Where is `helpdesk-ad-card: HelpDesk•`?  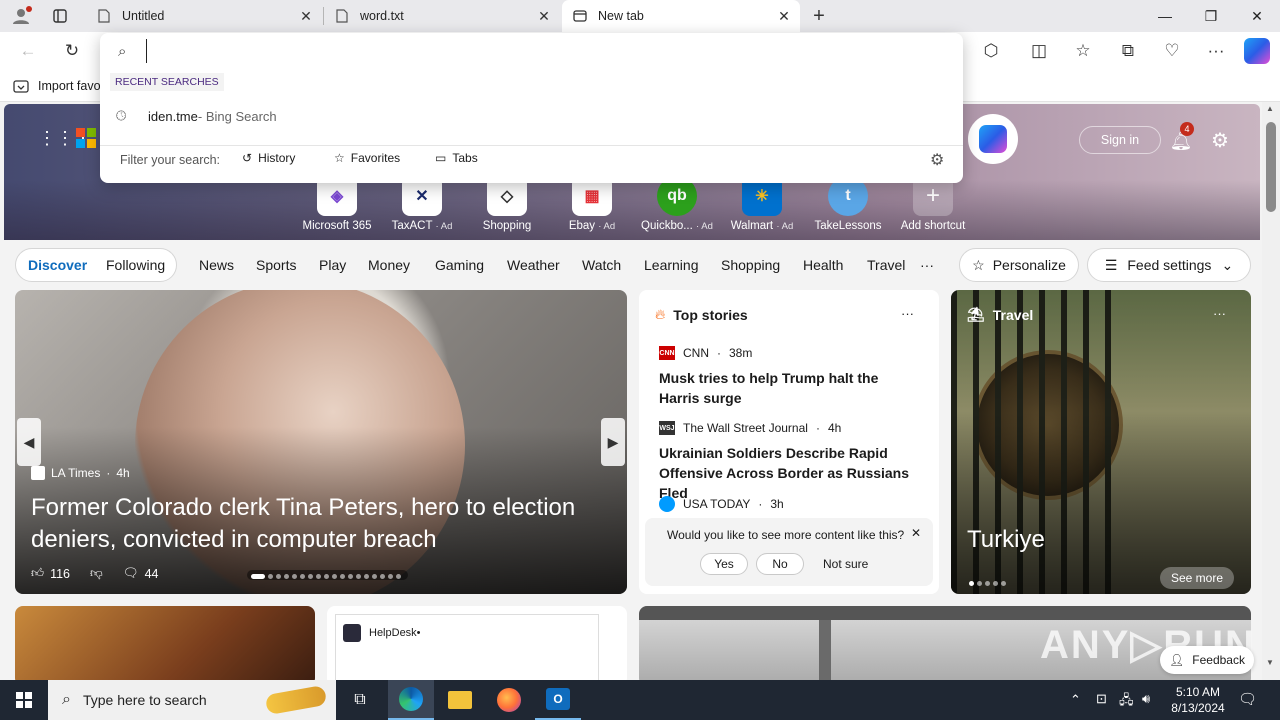 helpdesk-ad-card: HelpDesk• is located at coordinates (477, 643).